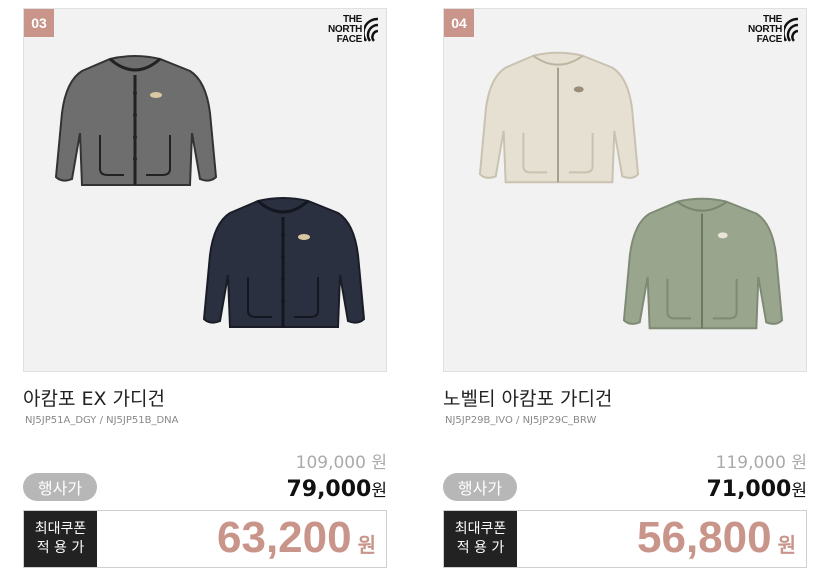  Describe the element at coordinates (704, 537) in the screenshot. I see `coupon-price-value: 56,800` at that location.